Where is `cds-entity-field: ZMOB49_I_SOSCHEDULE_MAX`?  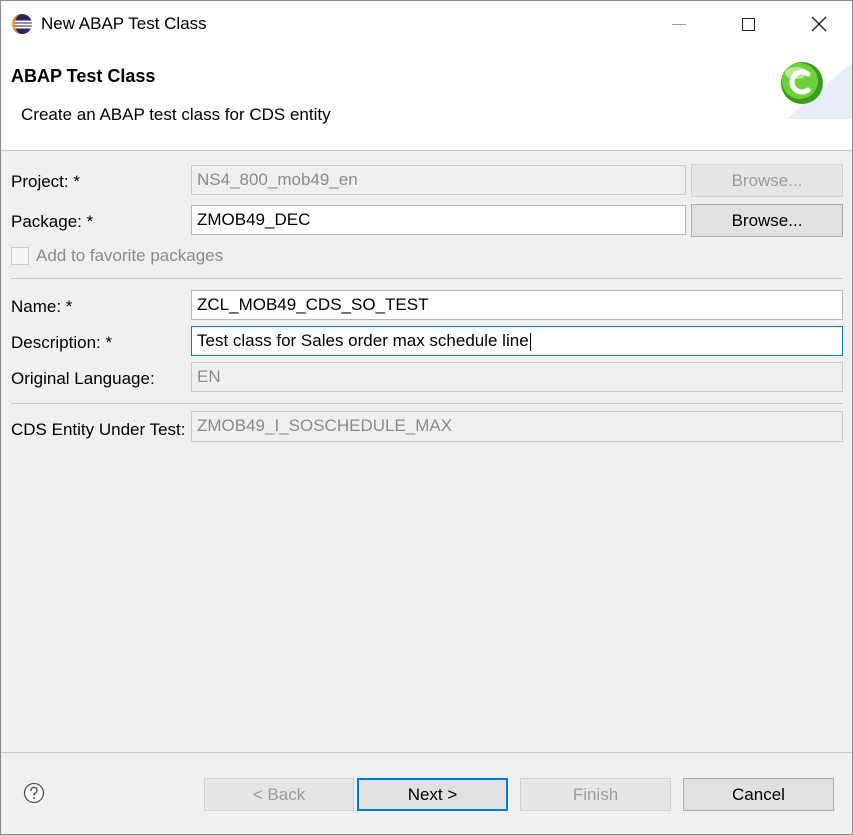
cds-entity-field: ZMOB49_I_SOSCHEDULE_MAX is located at coordinates (517, 426).